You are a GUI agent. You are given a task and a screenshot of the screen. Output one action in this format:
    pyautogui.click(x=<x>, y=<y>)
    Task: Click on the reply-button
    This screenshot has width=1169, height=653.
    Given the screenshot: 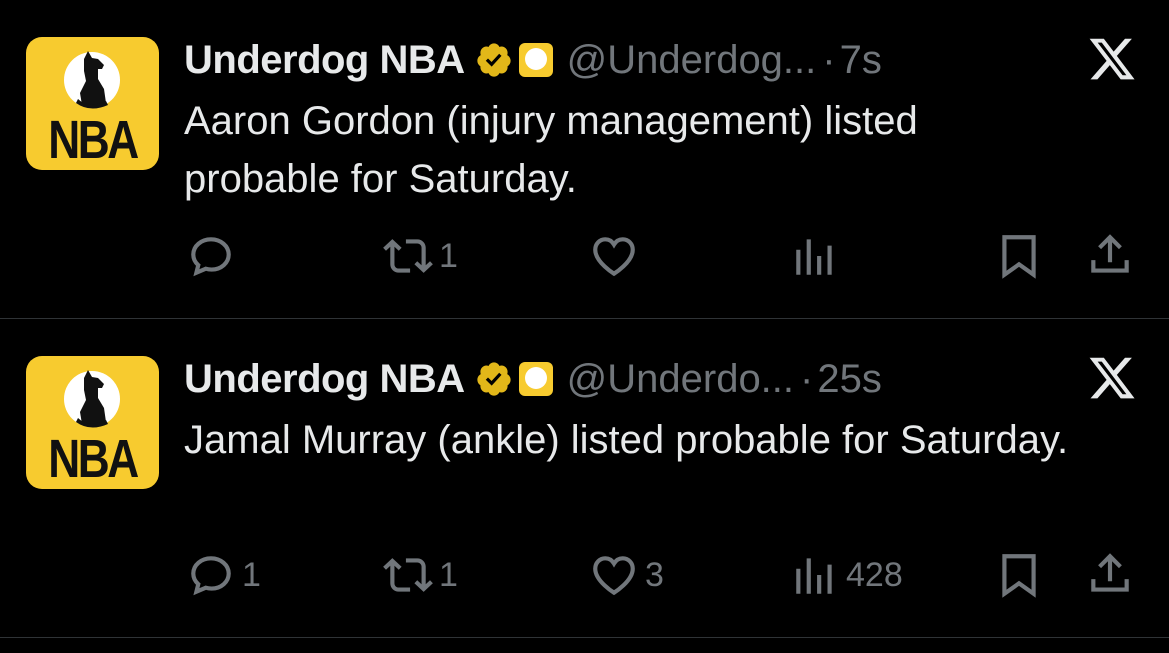 What is the action you would take?
    pyautogui.click(x=214, y=256)
    